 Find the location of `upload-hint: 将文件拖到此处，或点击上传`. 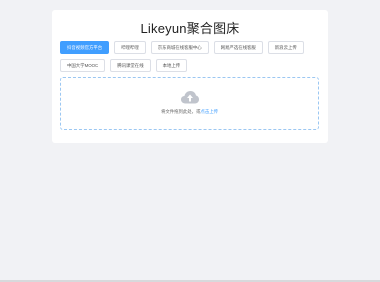

upload-hint: 将文件拖到此处，或点击上传 is located at coordinates (189, 112).